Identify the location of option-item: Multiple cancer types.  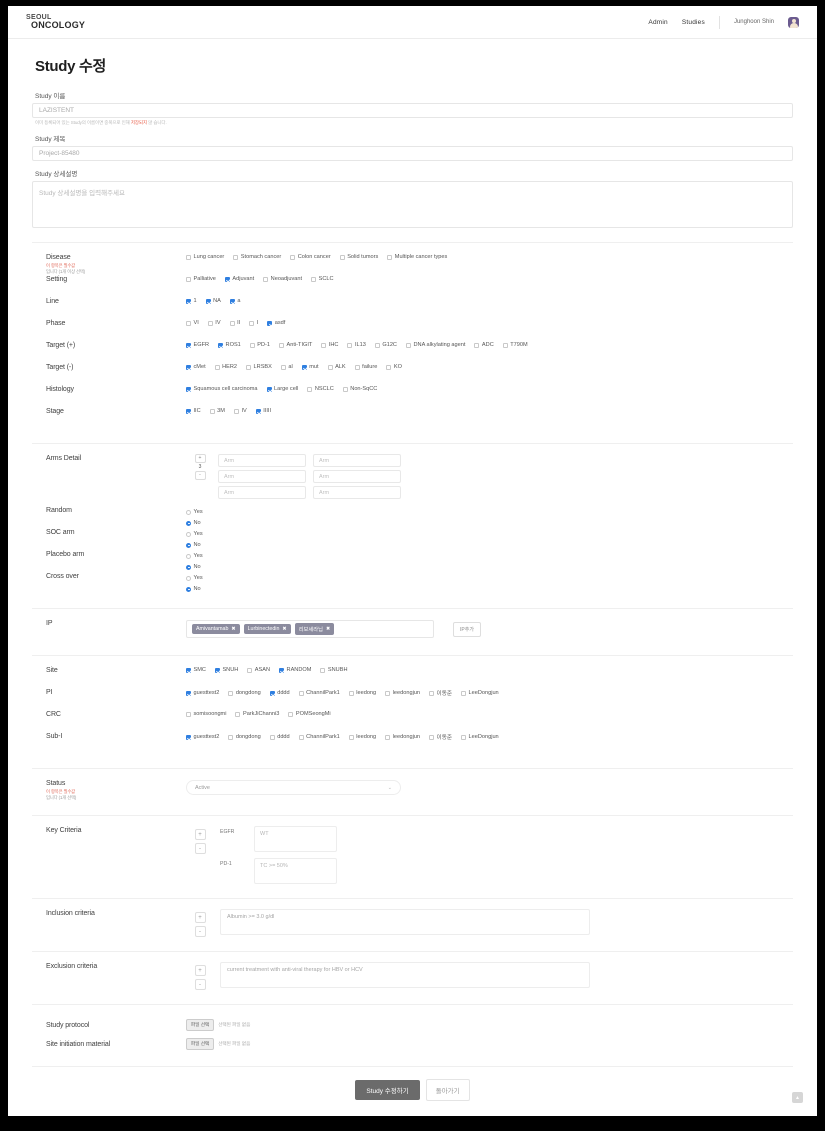
(417, 257).